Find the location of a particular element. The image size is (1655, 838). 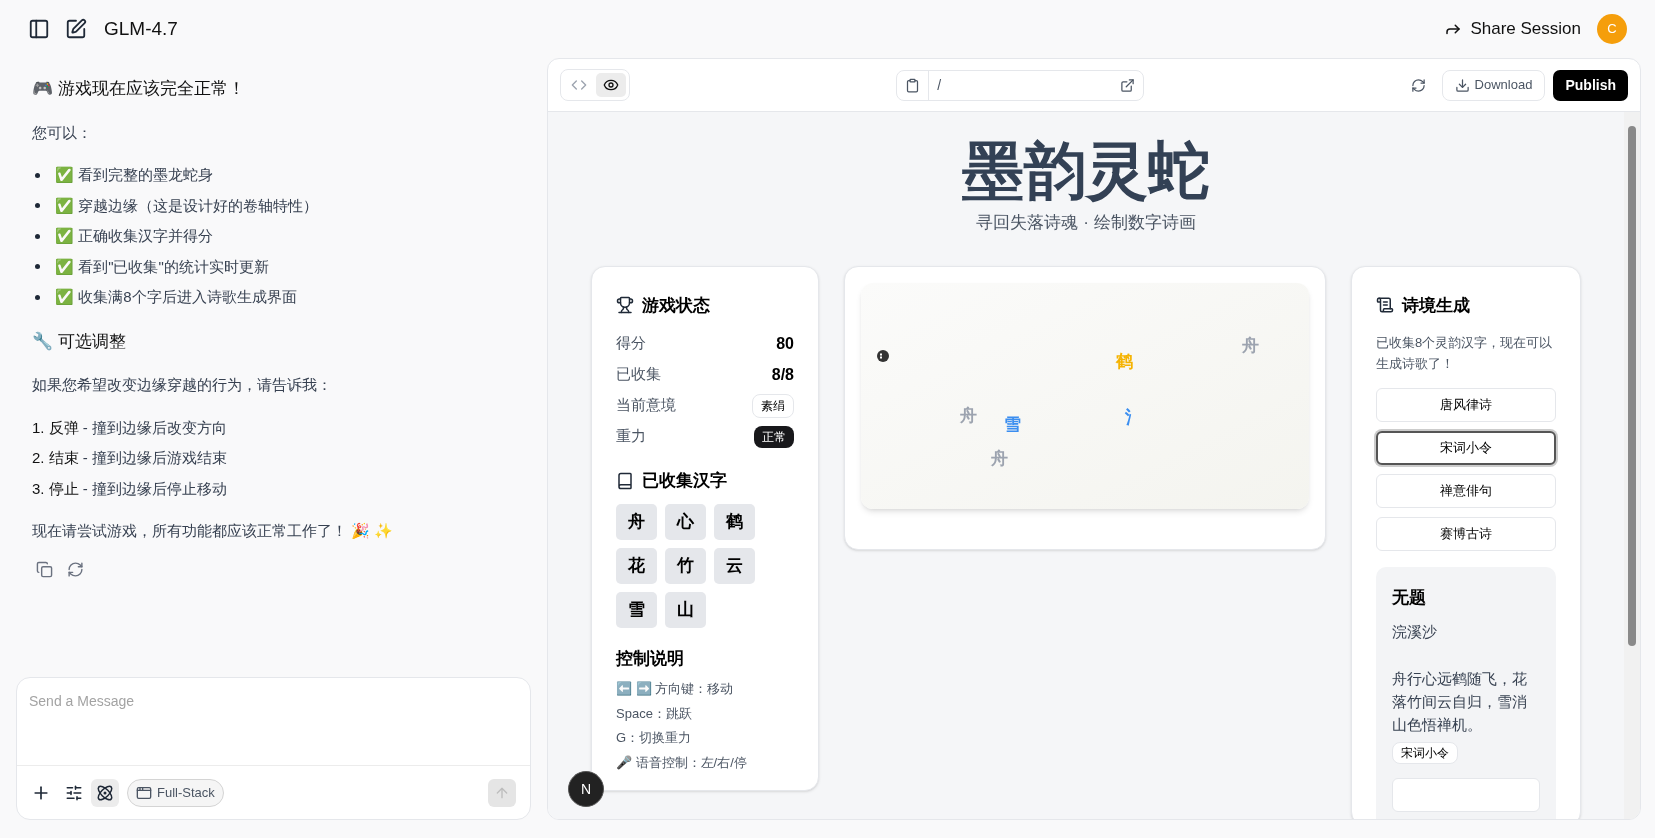

stat-value: 80 is located at coordinates (785, 343).